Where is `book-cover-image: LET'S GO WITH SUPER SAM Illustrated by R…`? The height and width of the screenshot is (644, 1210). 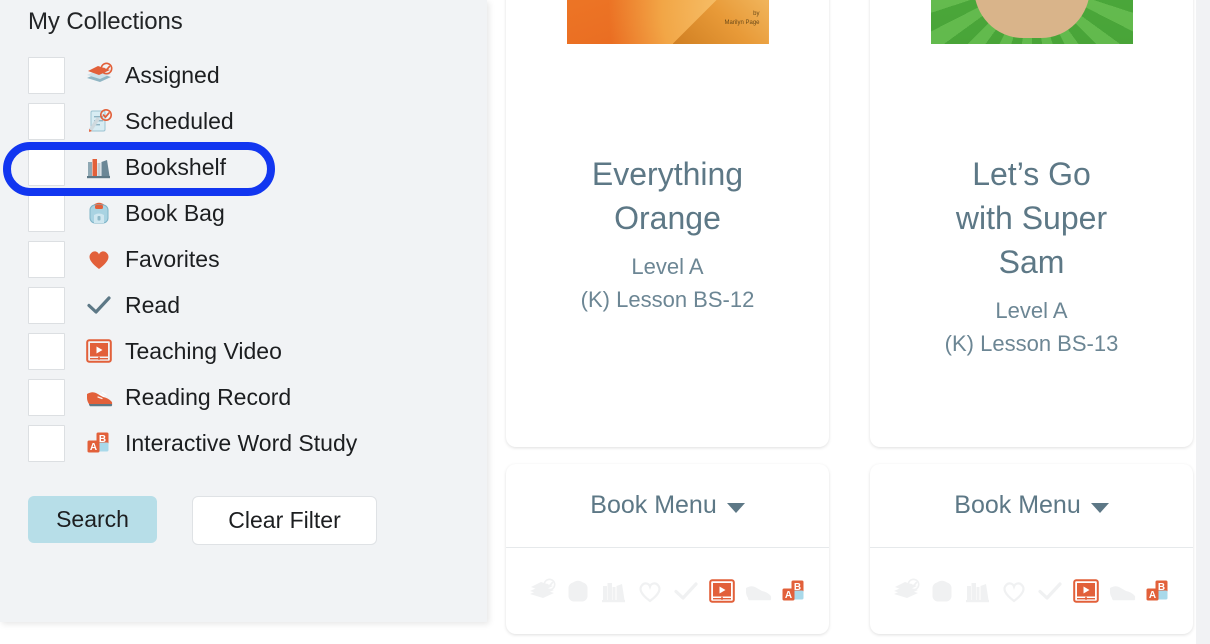
book-cover-image: LET'S GO WITH SUPER SAM Illustrated by R… is located at coordinates (1031, 22).